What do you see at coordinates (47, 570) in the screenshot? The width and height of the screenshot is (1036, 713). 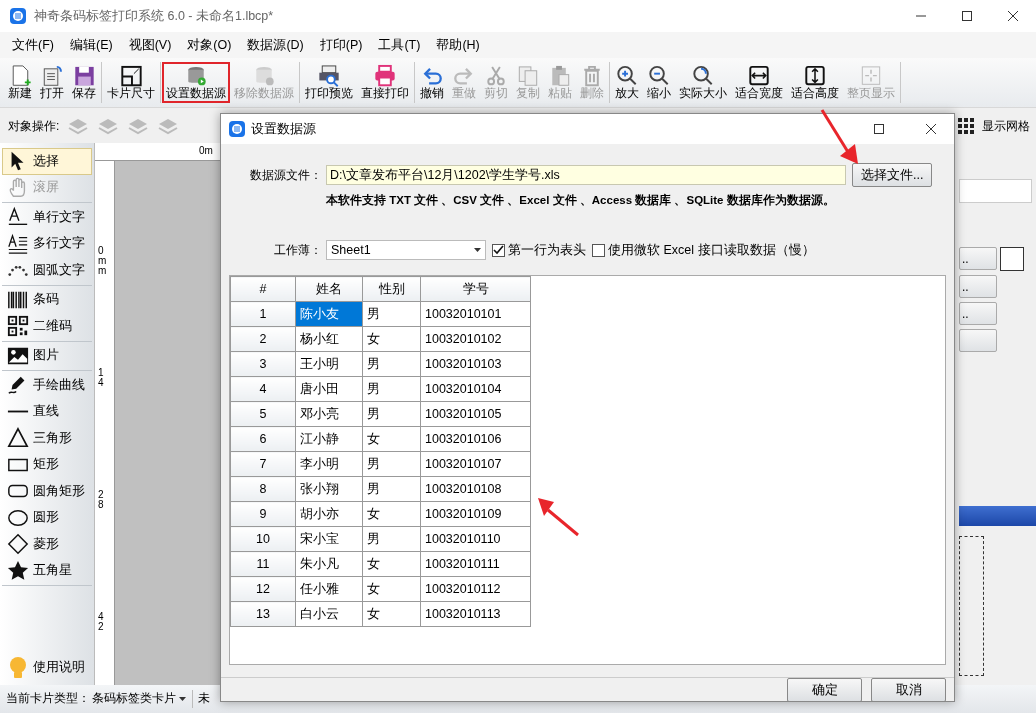 I see `tool-palette-item: 五角星` at bounding box center [47, 570].